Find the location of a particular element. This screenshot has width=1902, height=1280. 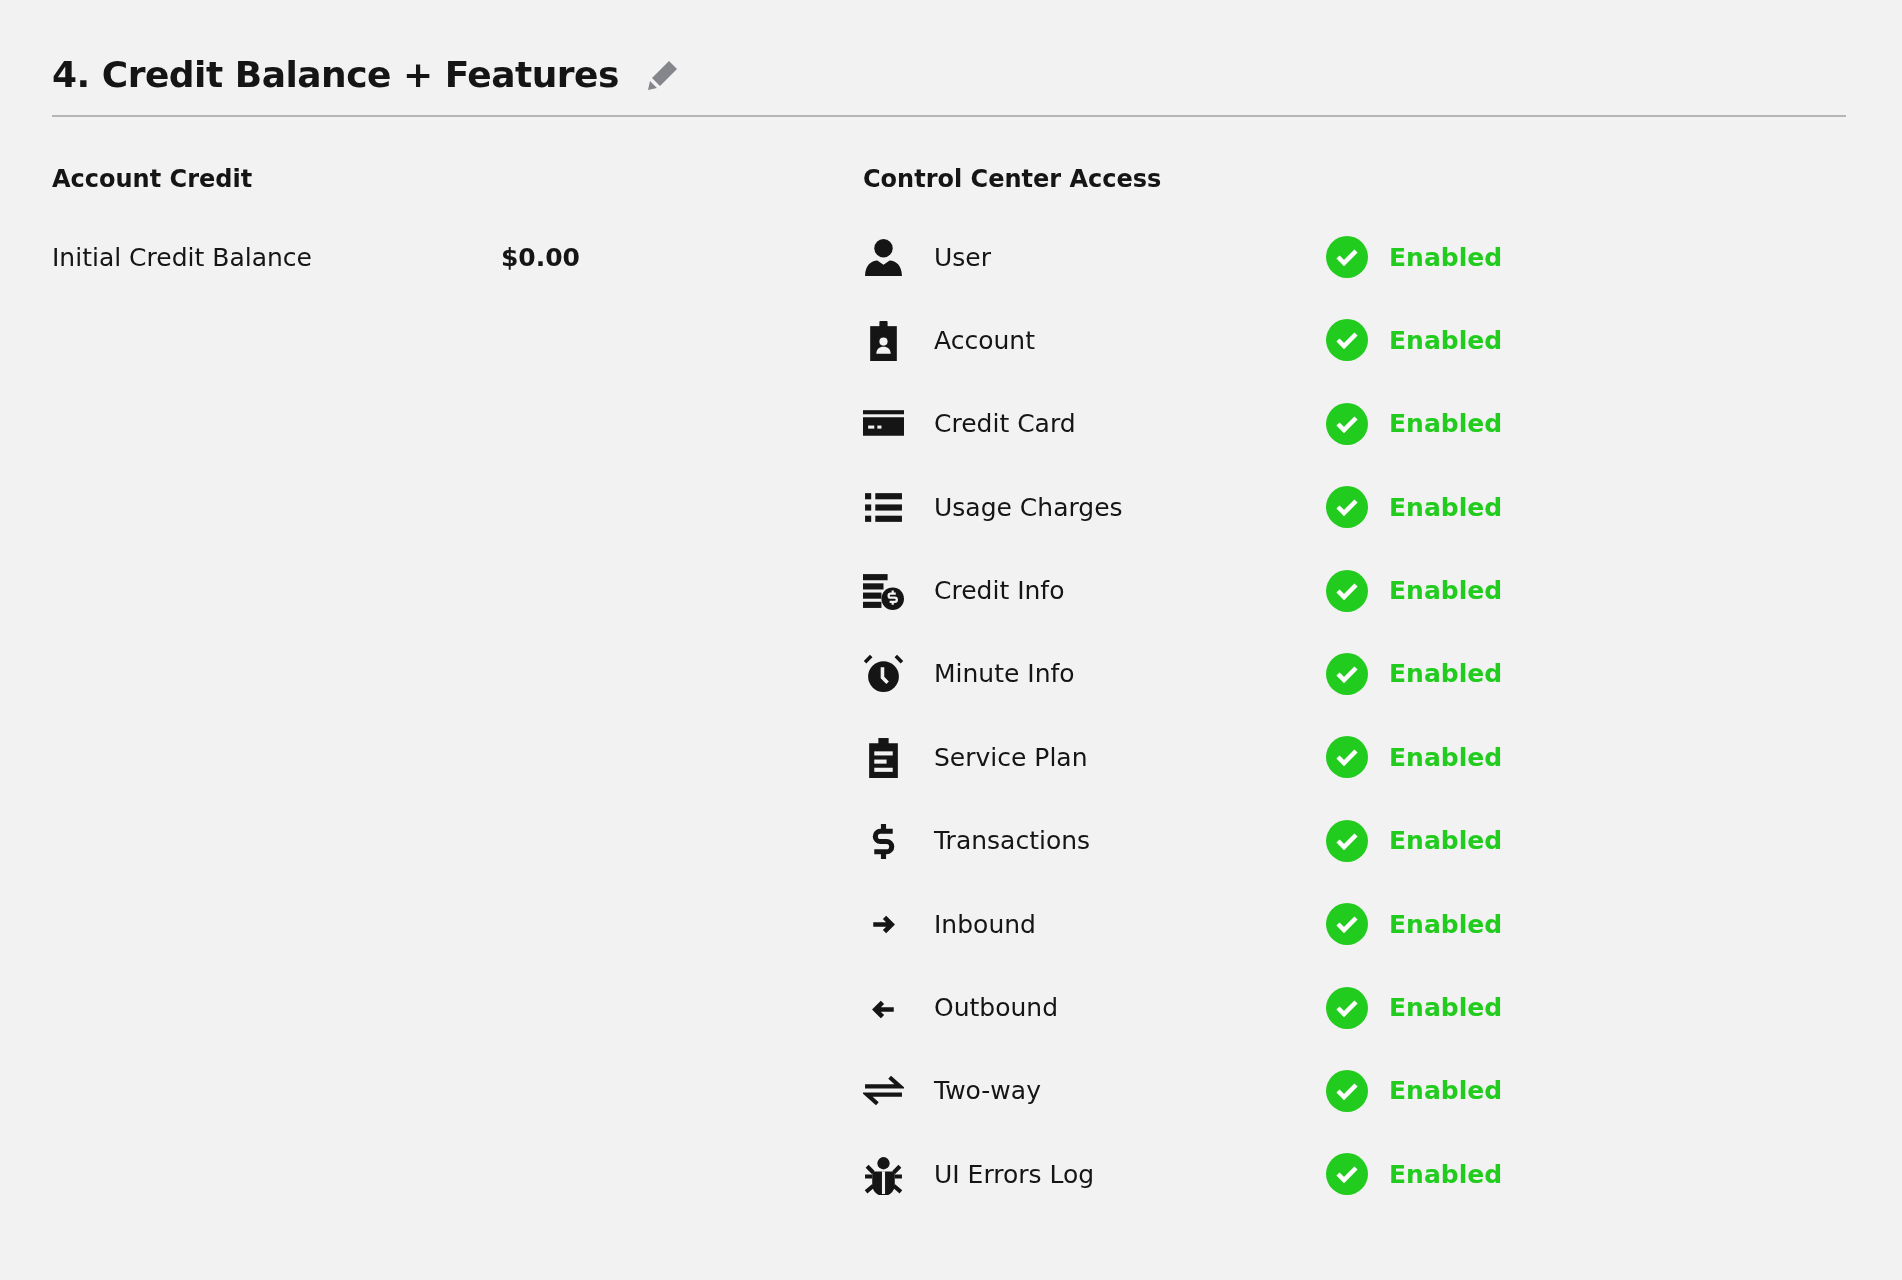

feature-label: Two-way is located at coordinates (988, 1091).